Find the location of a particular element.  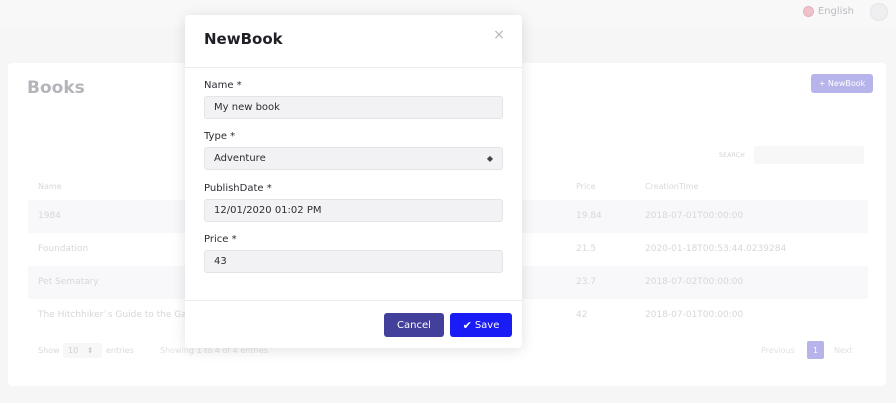

price-value: 43 is located at coordinates (220, 261).